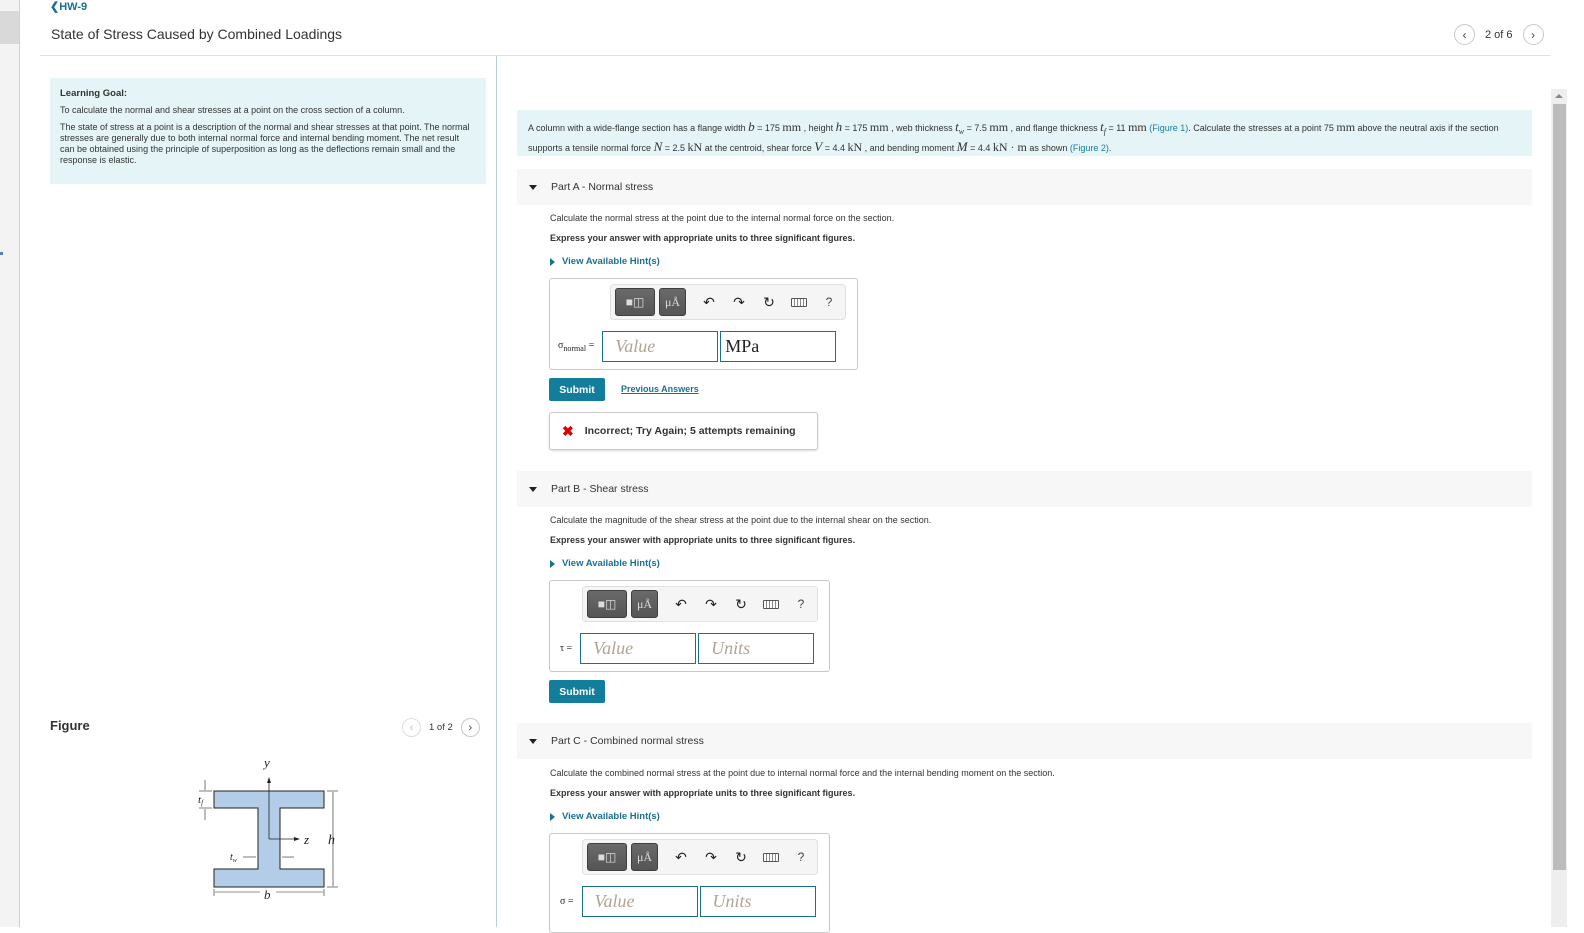  Describe the element at coordinates (1168, 128) in the screenshot. I see `figure-1-link: (Figure 1)` at that location.